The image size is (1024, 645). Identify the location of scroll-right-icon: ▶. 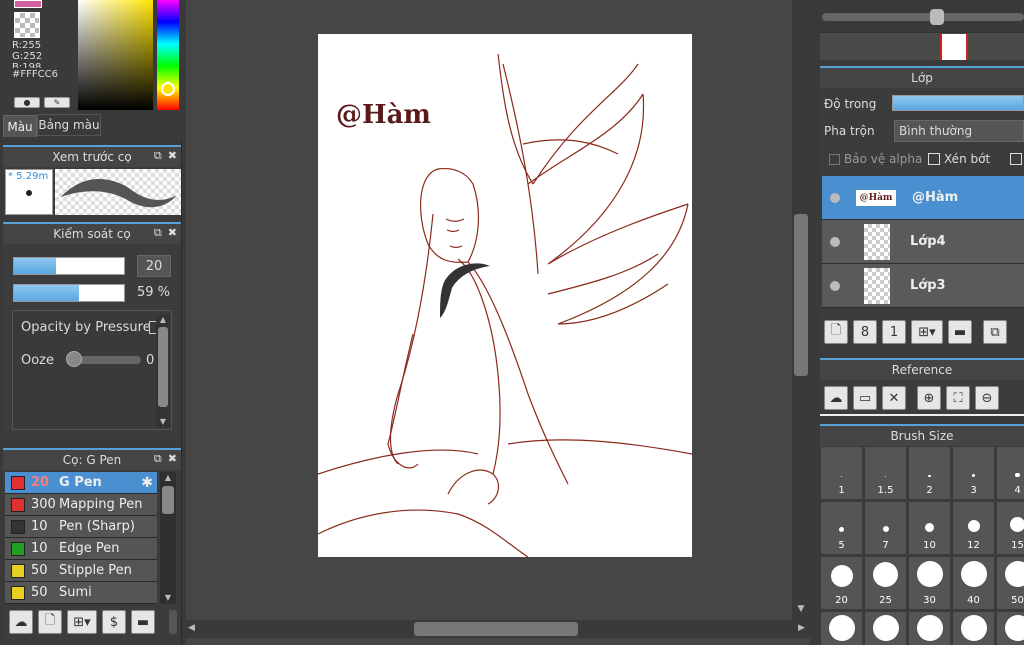
(801, 628).